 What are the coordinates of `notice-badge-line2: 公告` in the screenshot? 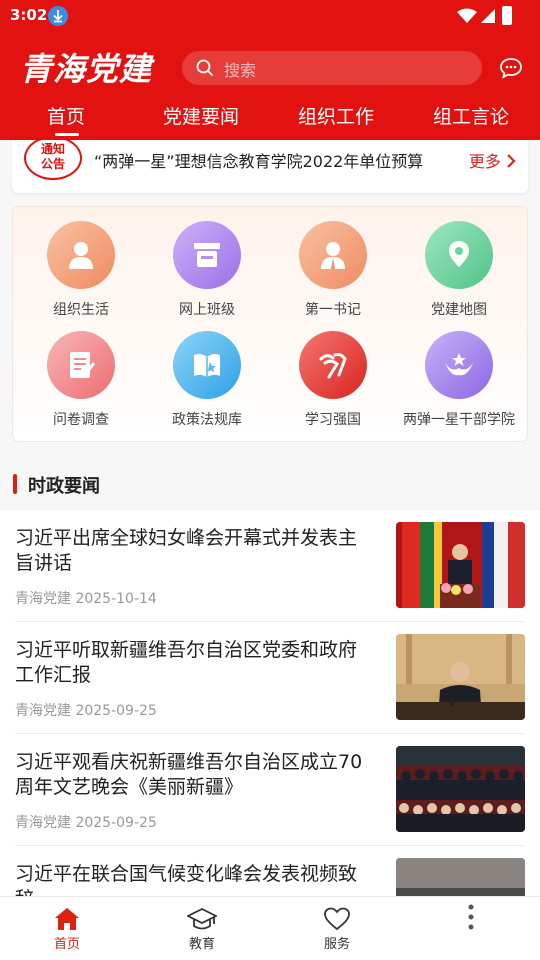 It's located at (52, 164).